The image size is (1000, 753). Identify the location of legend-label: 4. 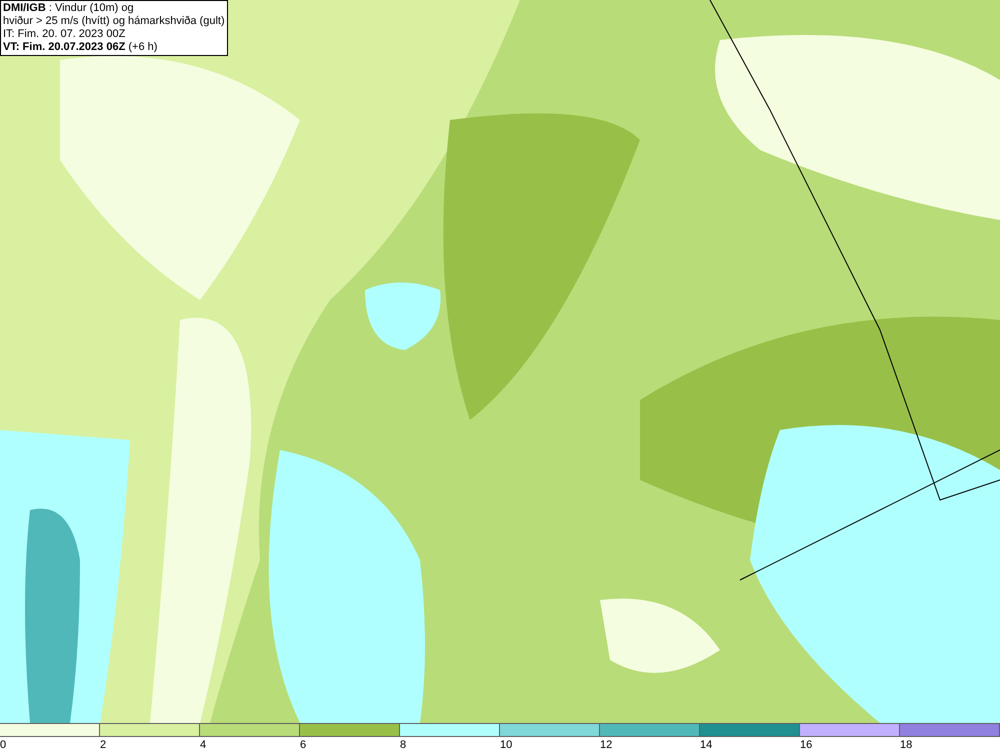
(203, 745).